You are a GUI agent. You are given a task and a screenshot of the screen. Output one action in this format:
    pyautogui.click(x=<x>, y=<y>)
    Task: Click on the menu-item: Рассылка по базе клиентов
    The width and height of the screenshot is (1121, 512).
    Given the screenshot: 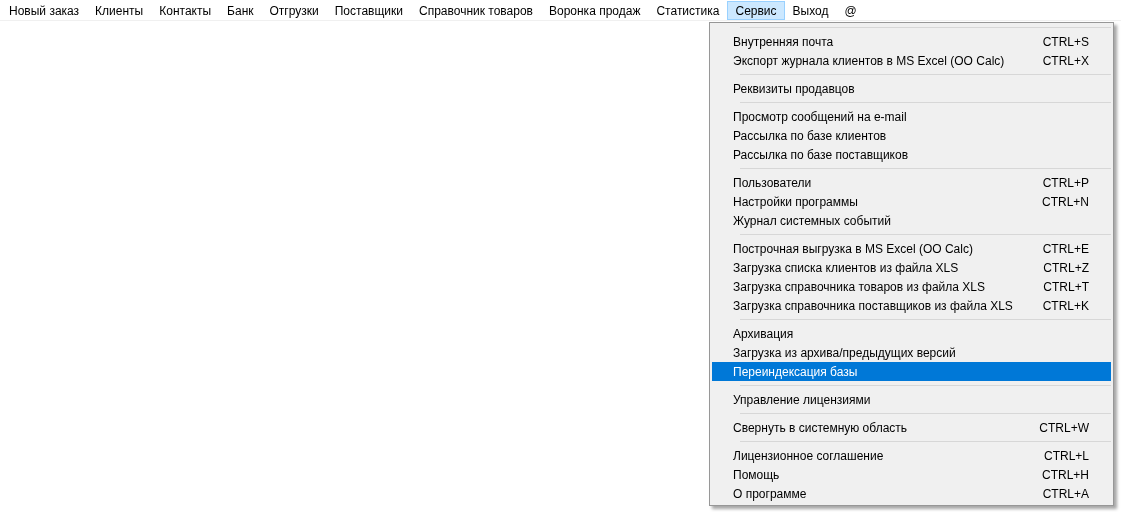 What is the action you would take?
    pyautogui.click(x=911, y=135)
    